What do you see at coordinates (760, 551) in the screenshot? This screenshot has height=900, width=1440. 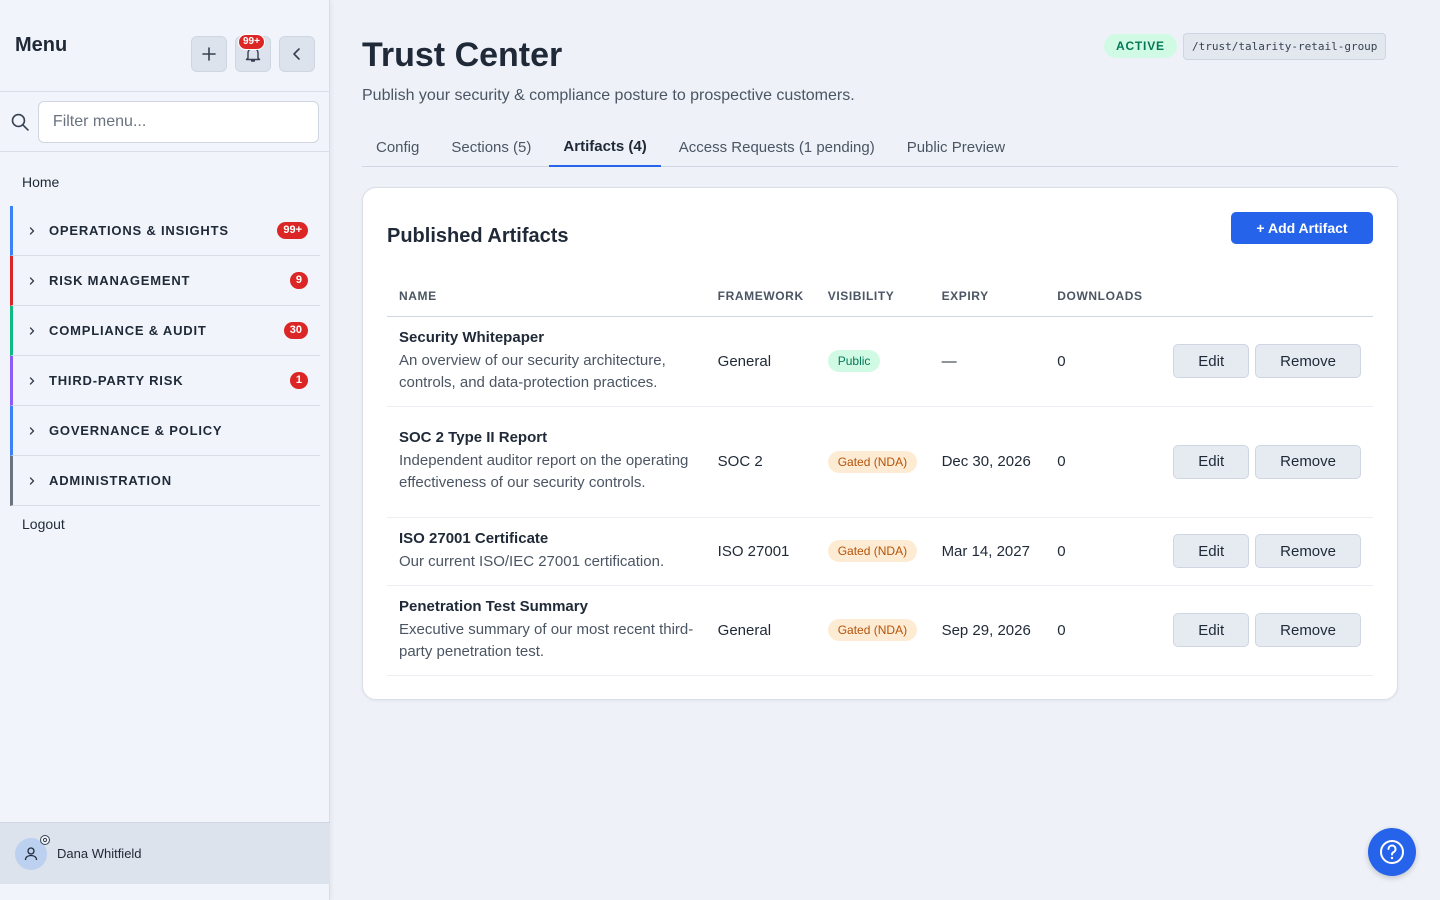 I see `framework-cell: ISO 27001` at bounding box center [760, 551].